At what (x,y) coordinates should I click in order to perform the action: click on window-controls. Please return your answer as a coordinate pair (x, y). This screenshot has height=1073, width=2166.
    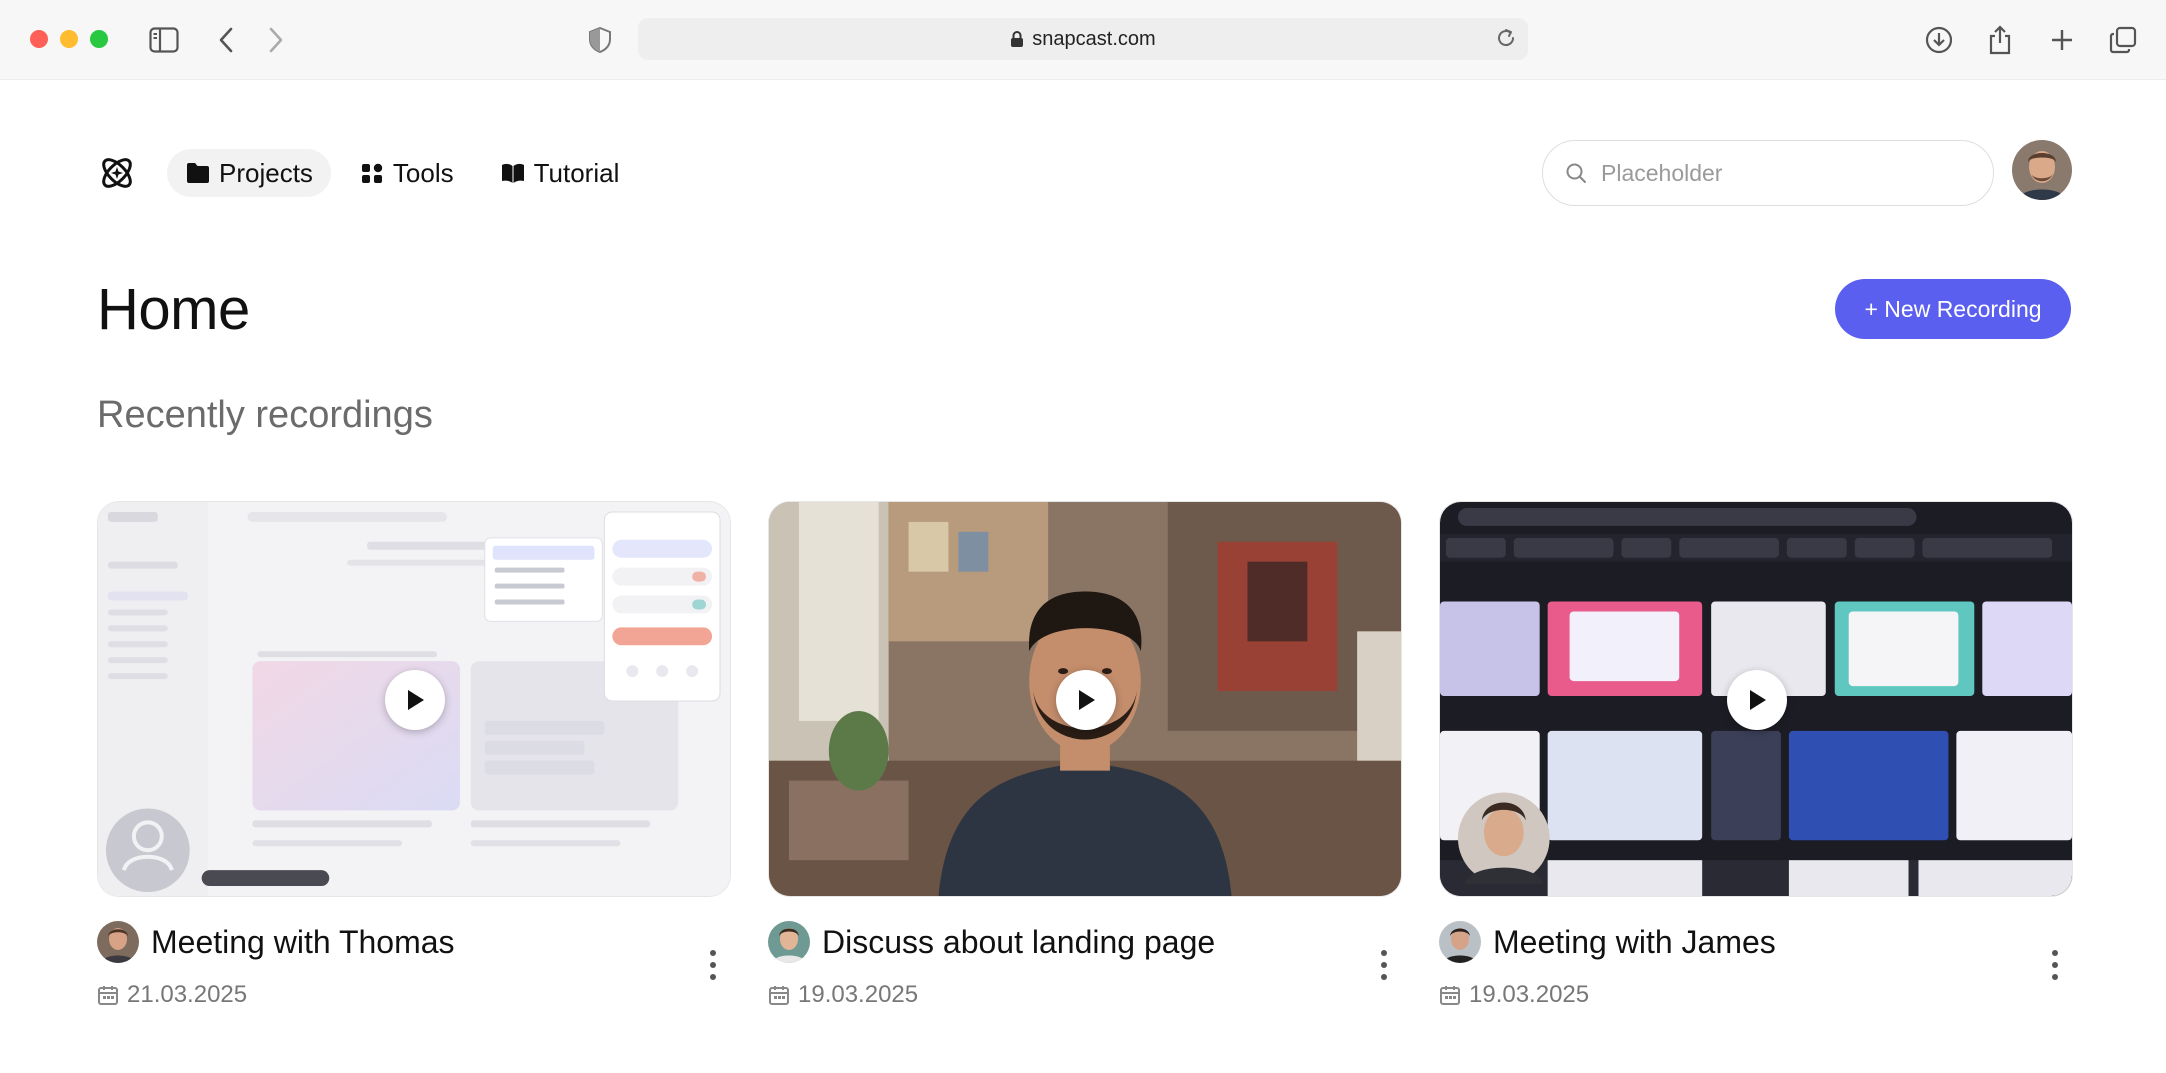
    Looking at the image, I should click on (69, 39).